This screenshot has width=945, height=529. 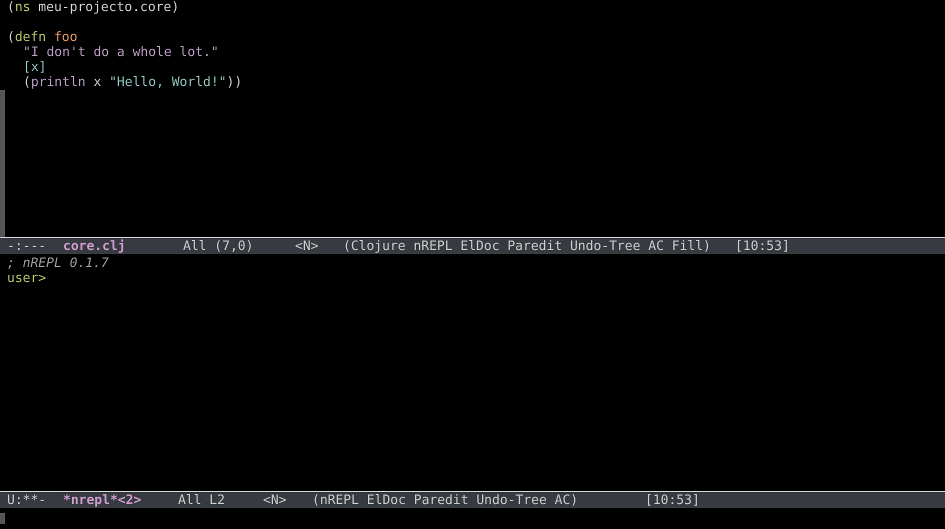 I want to click on buffer-status: -:---, so click(x=27, y=246).